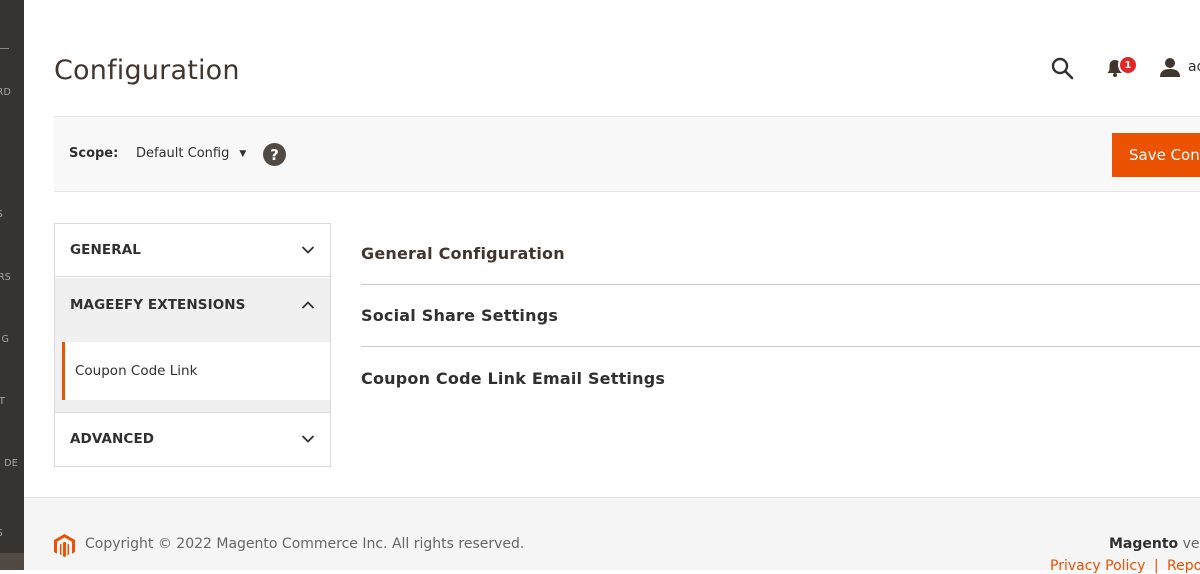 Image resolution: width=1200 pixels, height=574 pixels. What do you see at coordinates (147, 70) in the screenshot?
I see `page-title: Configuration` at bounding box center [147, 70].